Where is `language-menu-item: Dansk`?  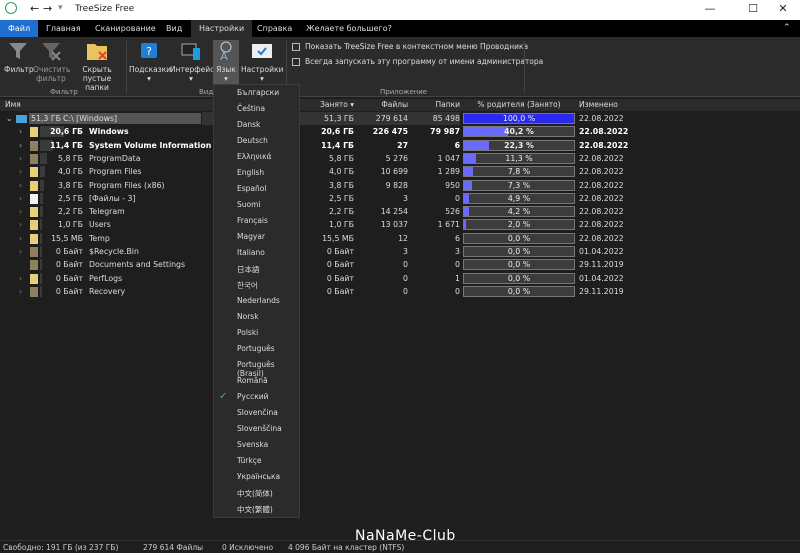 language-menu-item: Dansk is located at coordinates (248, 124).